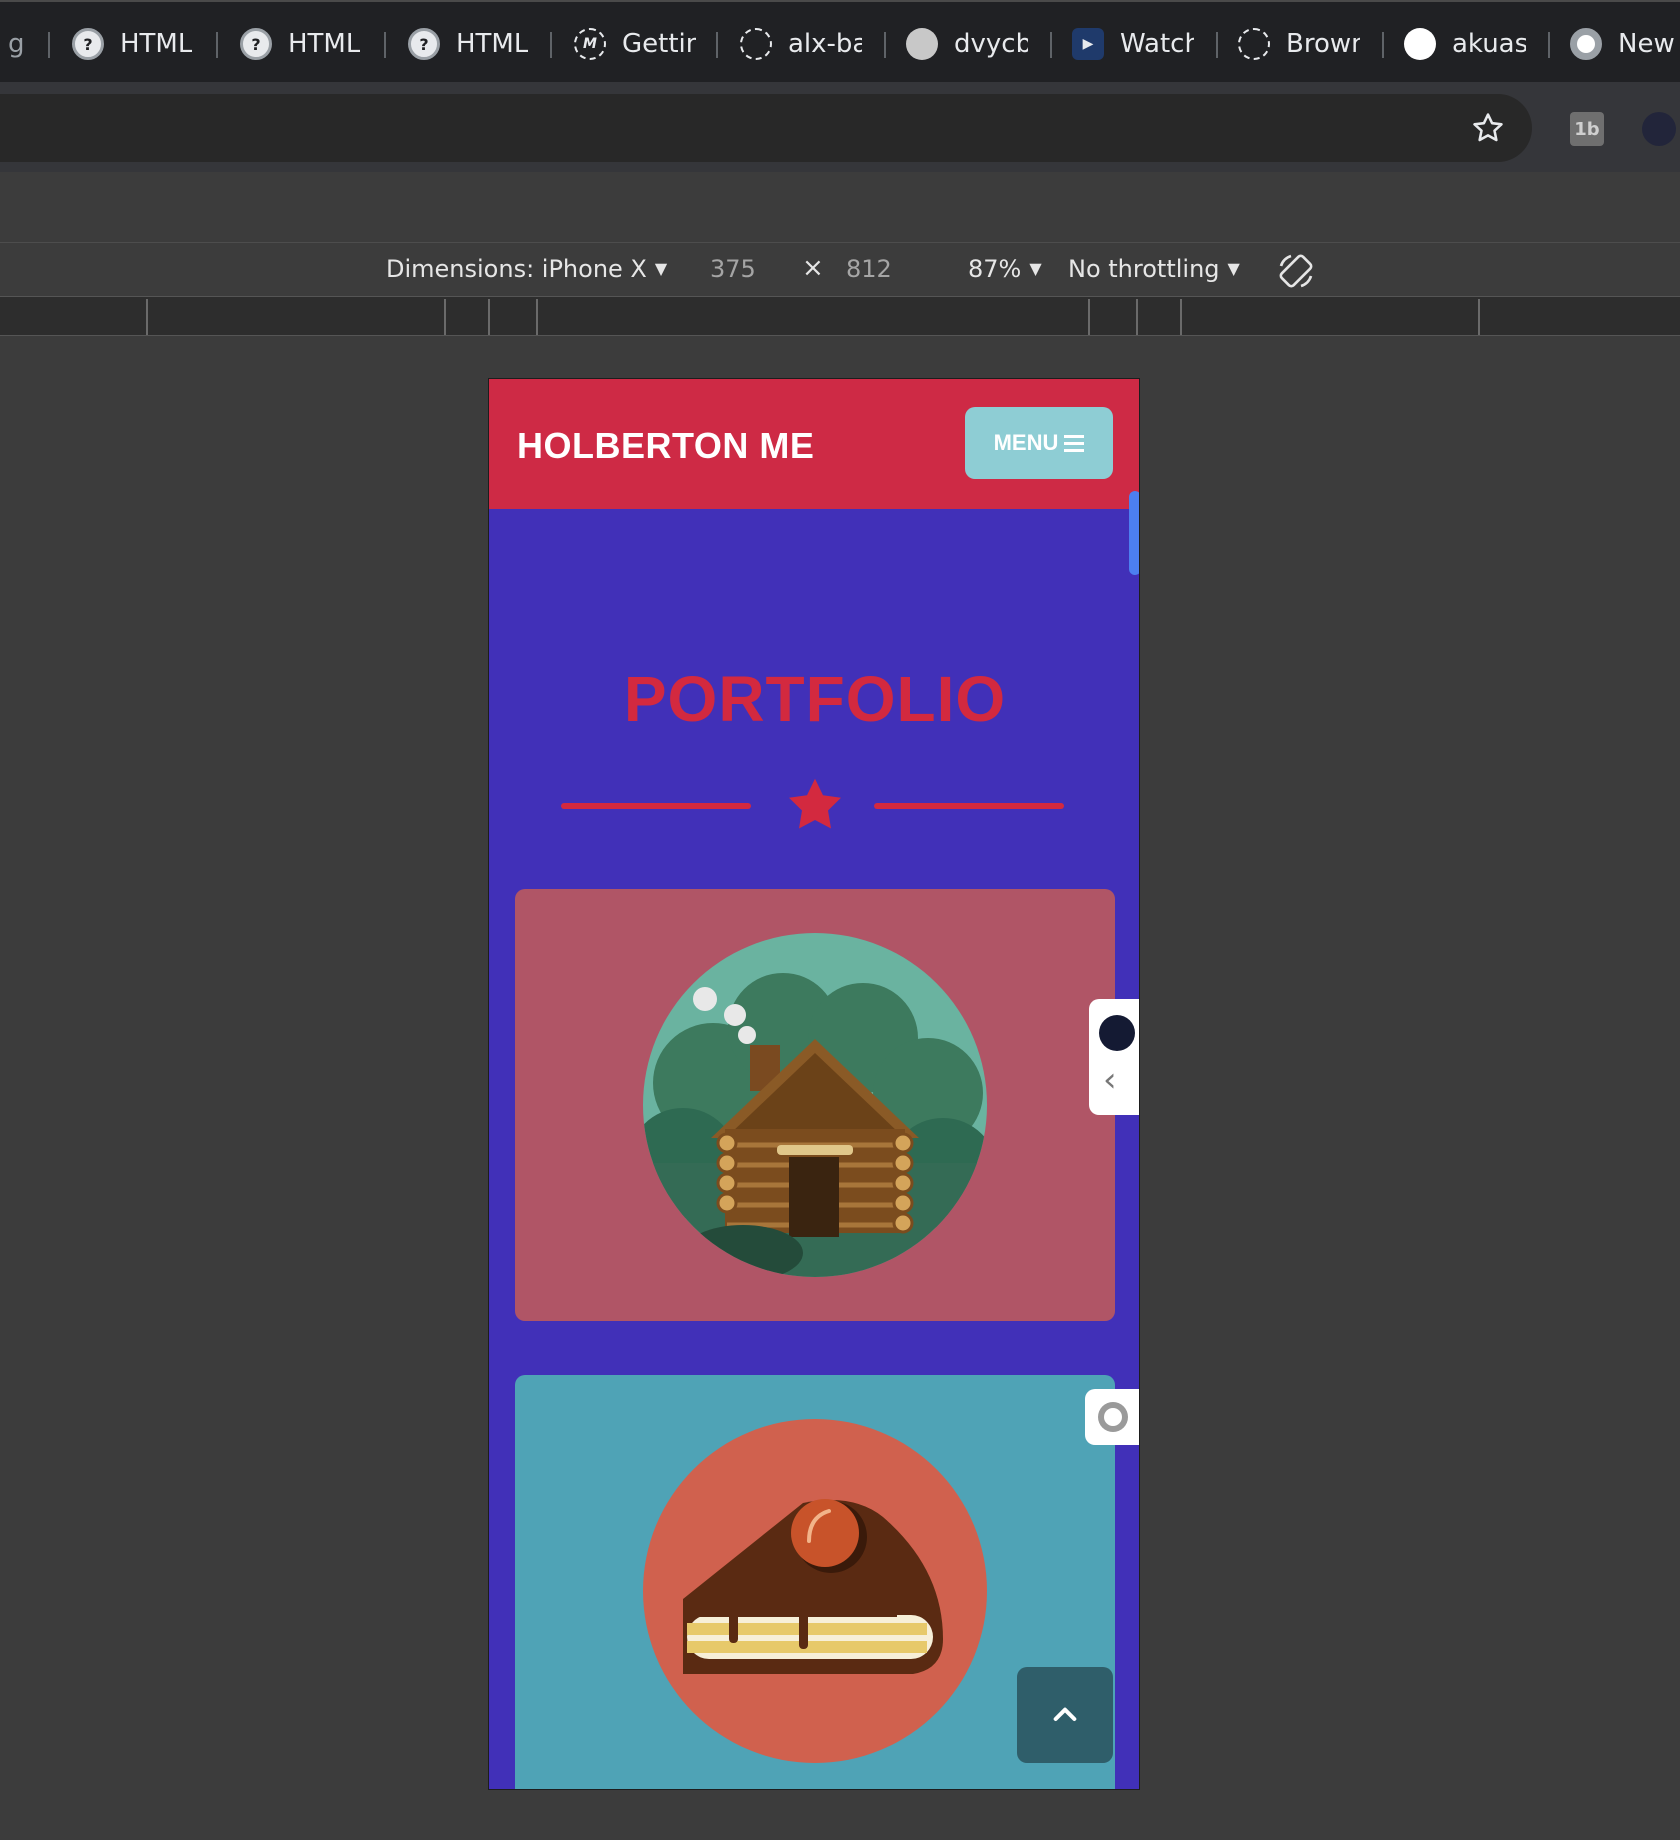  What do you see at coordinates (922, 44) in the screenshot?
I see `globe-icon` at bounding box center [922, 44].